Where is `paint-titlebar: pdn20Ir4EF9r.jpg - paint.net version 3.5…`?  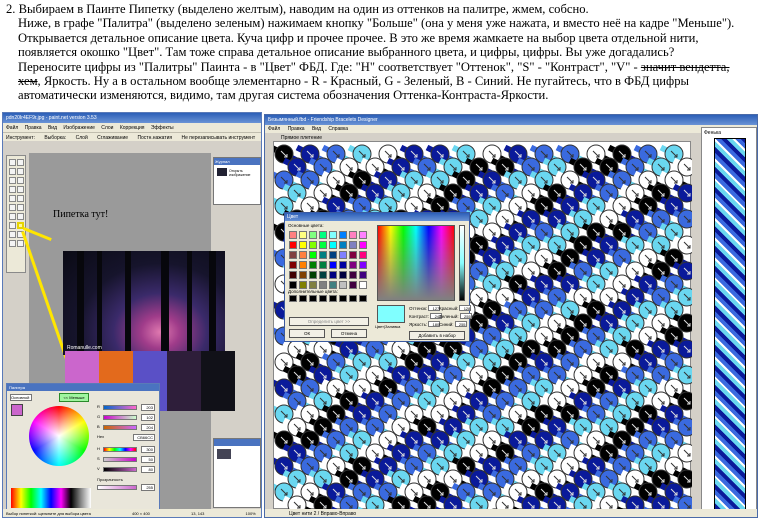
paint-titlebar: pdn20Ir4EF9r.jpg - paint.net version 3.5… is located at coordinates (132, 118).